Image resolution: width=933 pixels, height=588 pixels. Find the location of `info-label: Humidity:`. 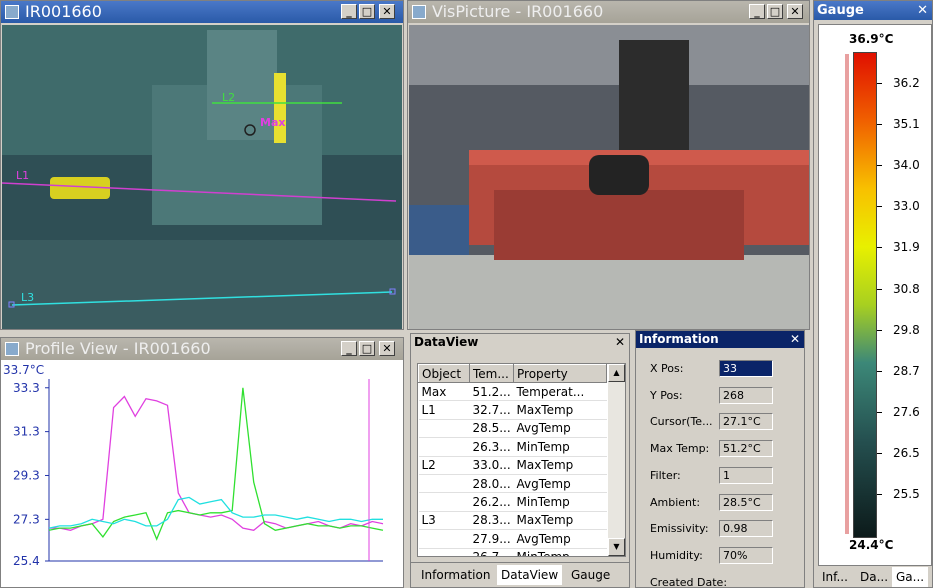

info-label: Humidity: is located at coordinates (676, 555).